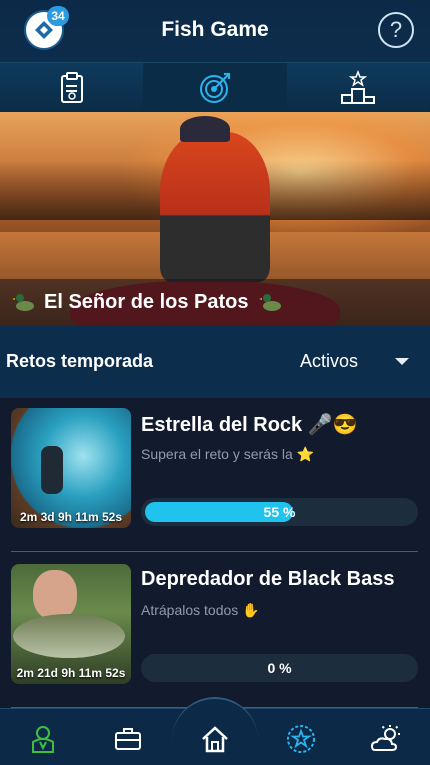 The height and width of the screenshot is (765, 430). Describe the element at coordinates (71, 673) in the screenshot. I see `challenge-timer: 2m 21d 9h 11m 52s` at that location.